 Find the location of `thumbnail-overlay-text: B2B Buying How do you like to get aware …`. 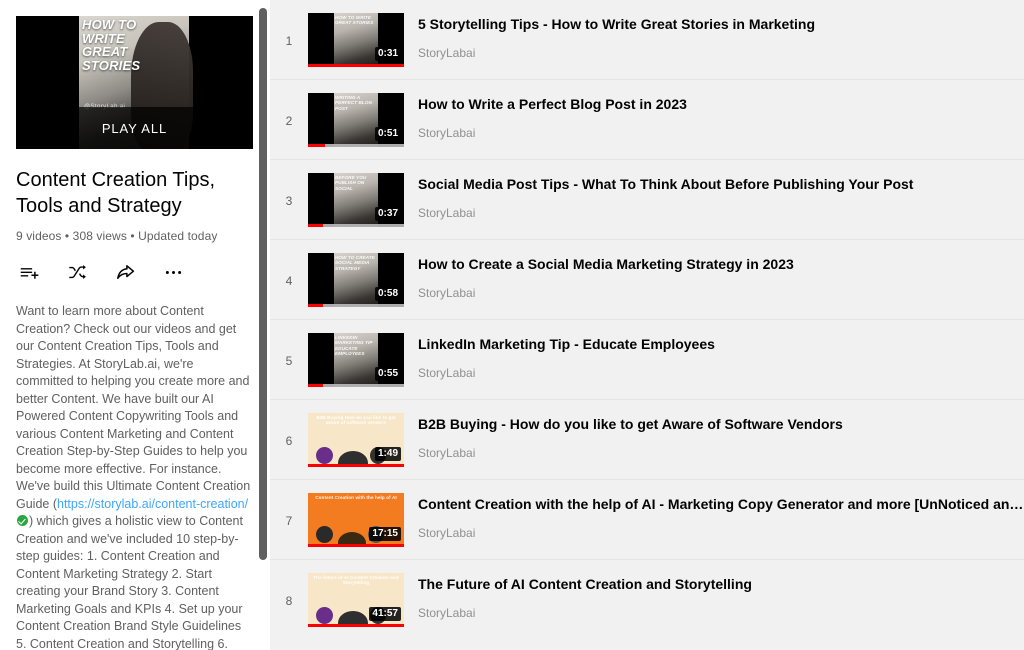

thumbnail-overlay-text: B2B Buying How do you like to get aware … is located at coordinates (356, 420).